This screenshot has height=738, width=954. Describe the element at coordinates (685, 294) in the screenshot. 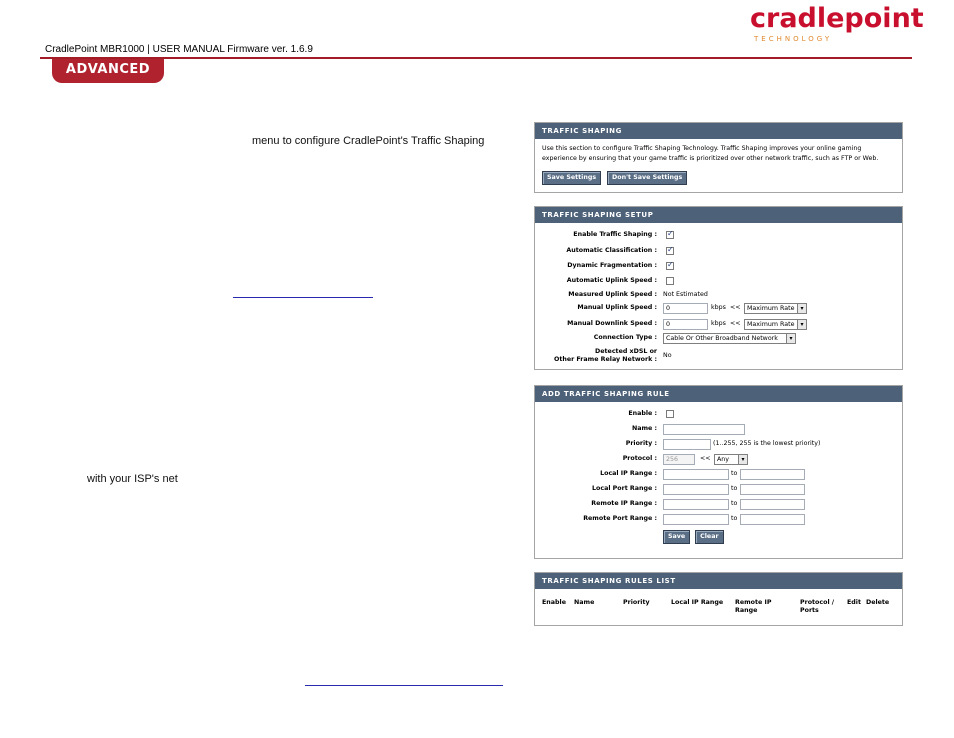

I see `measured-uplink-speed-value: Not Estimated` at that location.